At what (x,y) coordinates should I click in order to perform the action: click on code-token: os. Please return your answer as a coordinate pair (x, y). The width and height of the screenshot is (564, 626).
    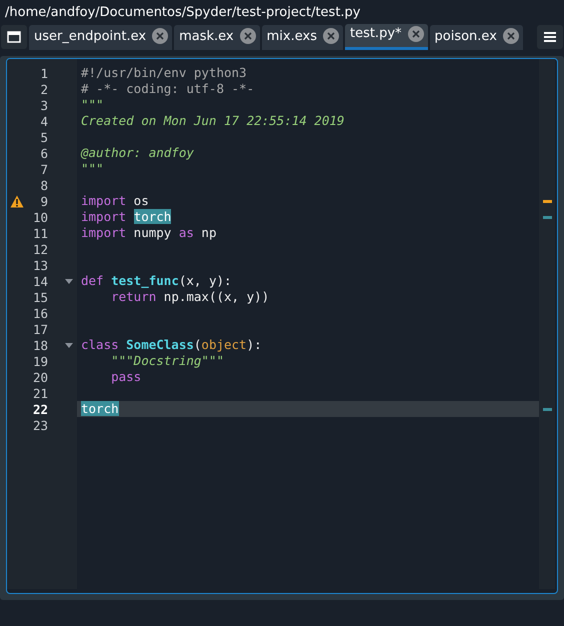
    Looking at the image, I should click on (140, 200).